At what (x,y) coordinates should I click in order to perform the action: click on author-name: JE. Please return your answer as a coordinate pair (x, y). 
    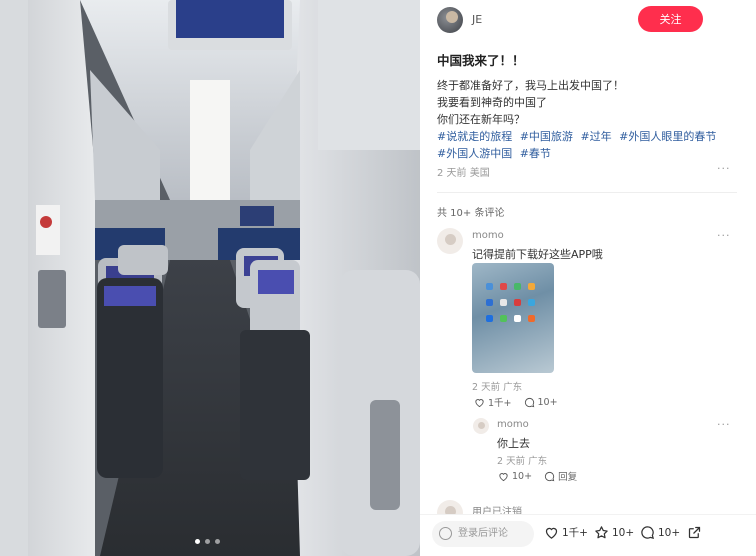
    Looking at the image, I should click on (477, 19).